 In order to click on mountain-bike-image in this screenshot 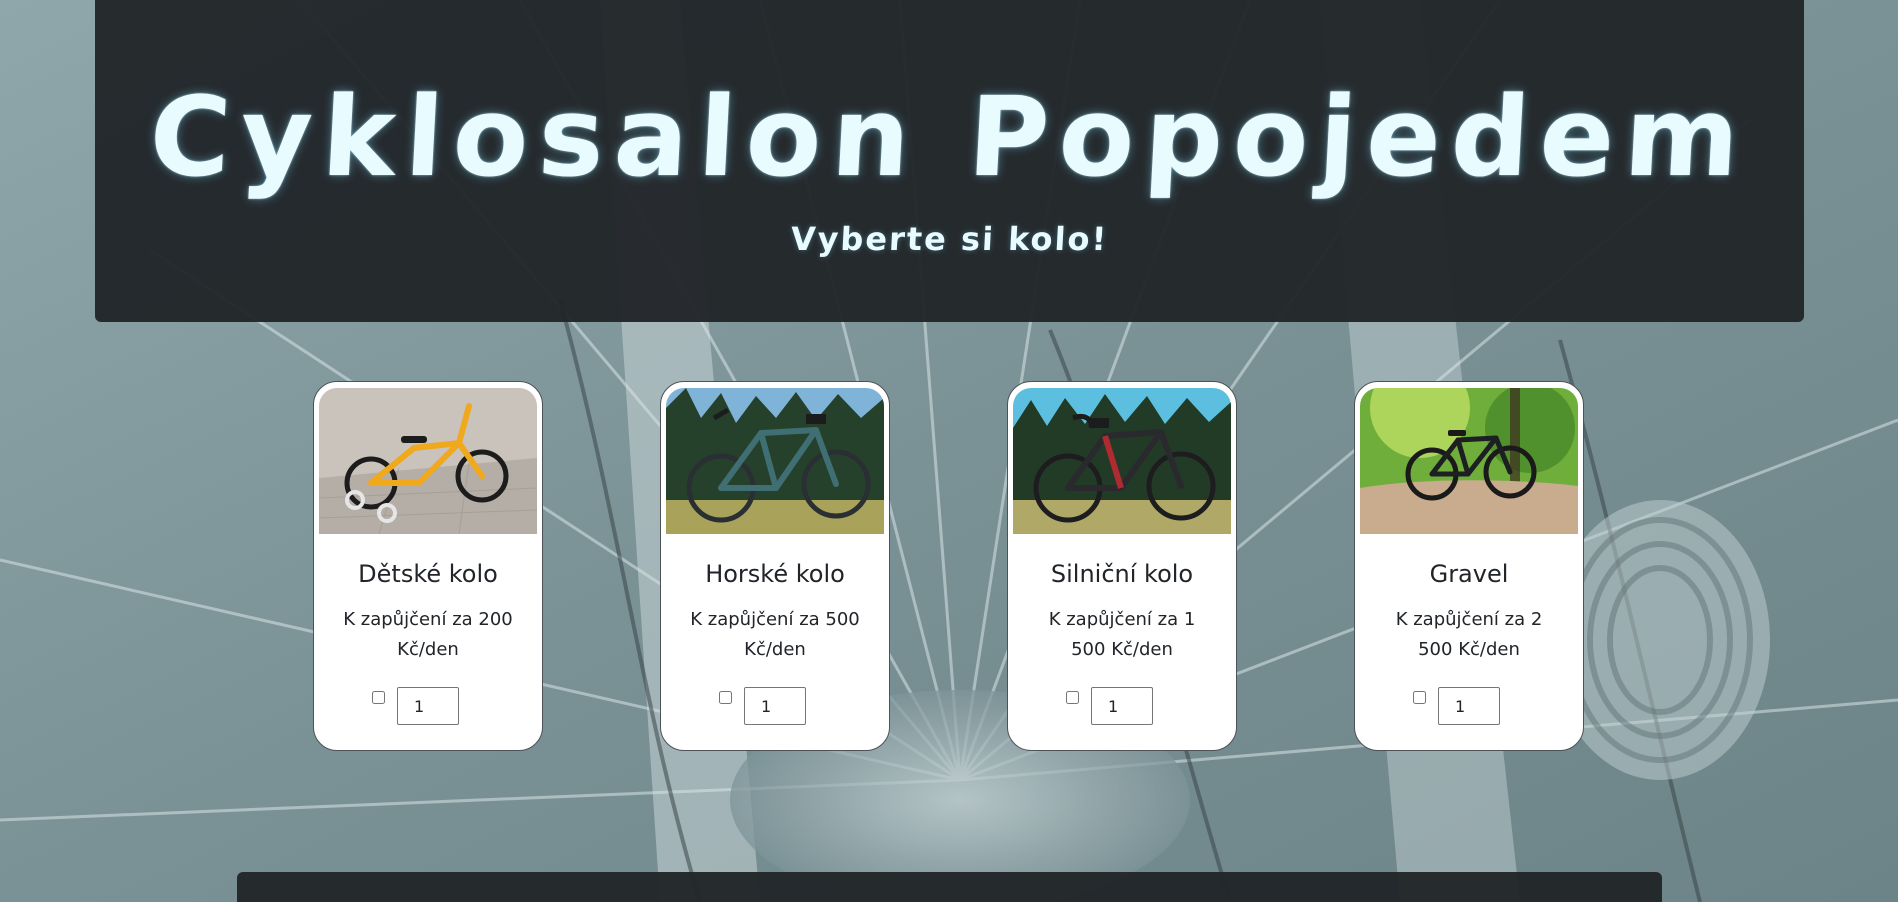, I will do `click(775, 461)`.